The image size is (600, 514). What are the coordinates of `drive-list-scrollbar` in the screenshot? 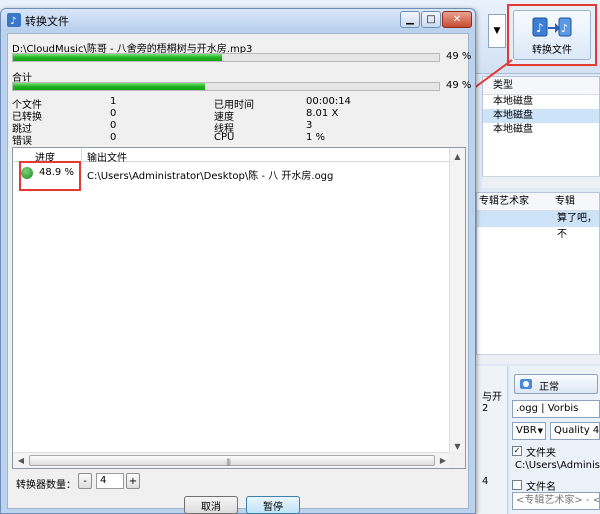 It's located at (541, 182).